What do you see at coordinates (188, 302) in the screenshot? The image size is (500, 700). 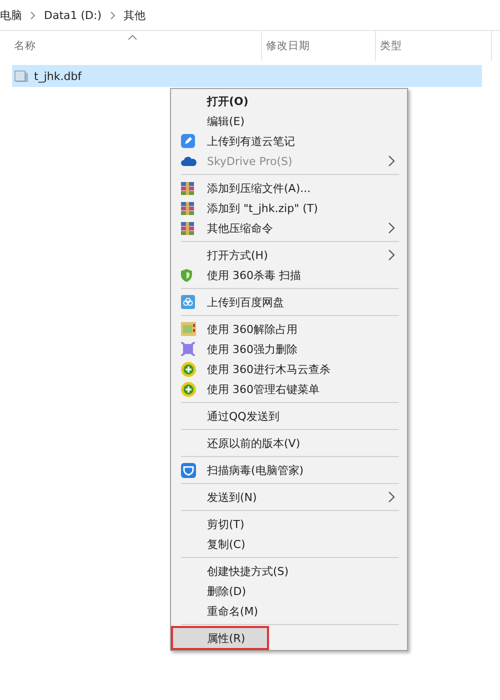 I see `cloud-box-icon` at bounding box center [188, 302].